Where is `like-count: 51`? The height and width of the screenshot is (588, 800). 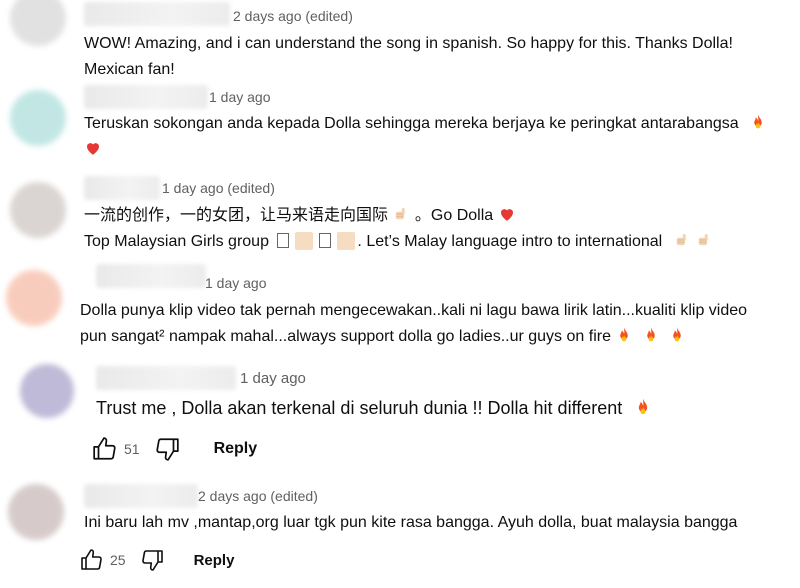
like-count: 51 is located at coordinates (132, 449).